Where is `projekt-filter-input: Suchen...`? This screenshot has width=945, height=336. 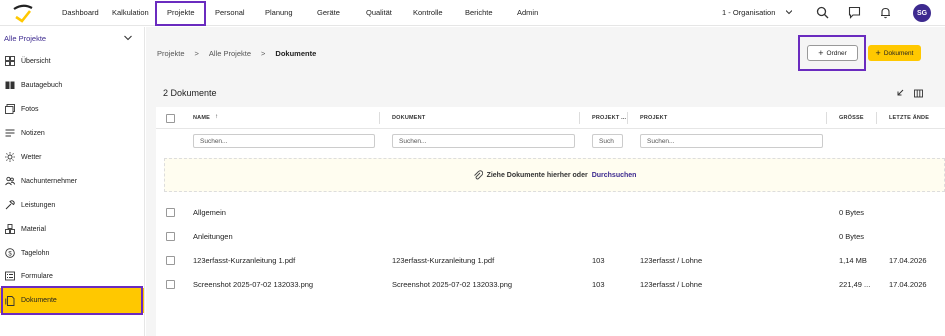
projekt-filter-input: Suchen... is located at coordinates (731, 141).